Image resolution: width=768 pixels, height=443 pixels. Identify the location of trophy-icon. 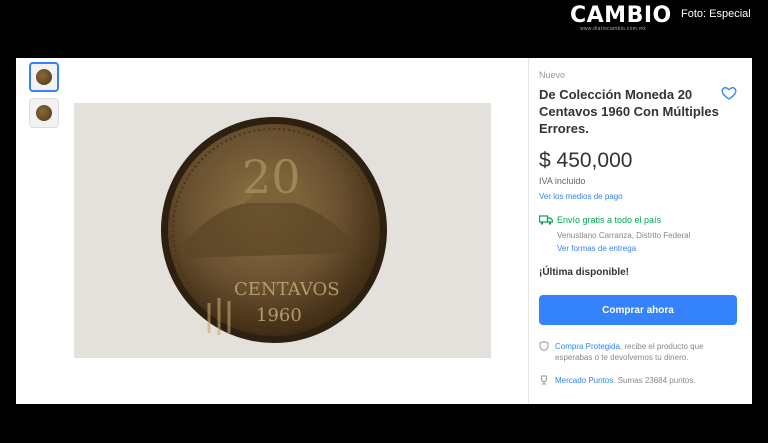
(544, 380).